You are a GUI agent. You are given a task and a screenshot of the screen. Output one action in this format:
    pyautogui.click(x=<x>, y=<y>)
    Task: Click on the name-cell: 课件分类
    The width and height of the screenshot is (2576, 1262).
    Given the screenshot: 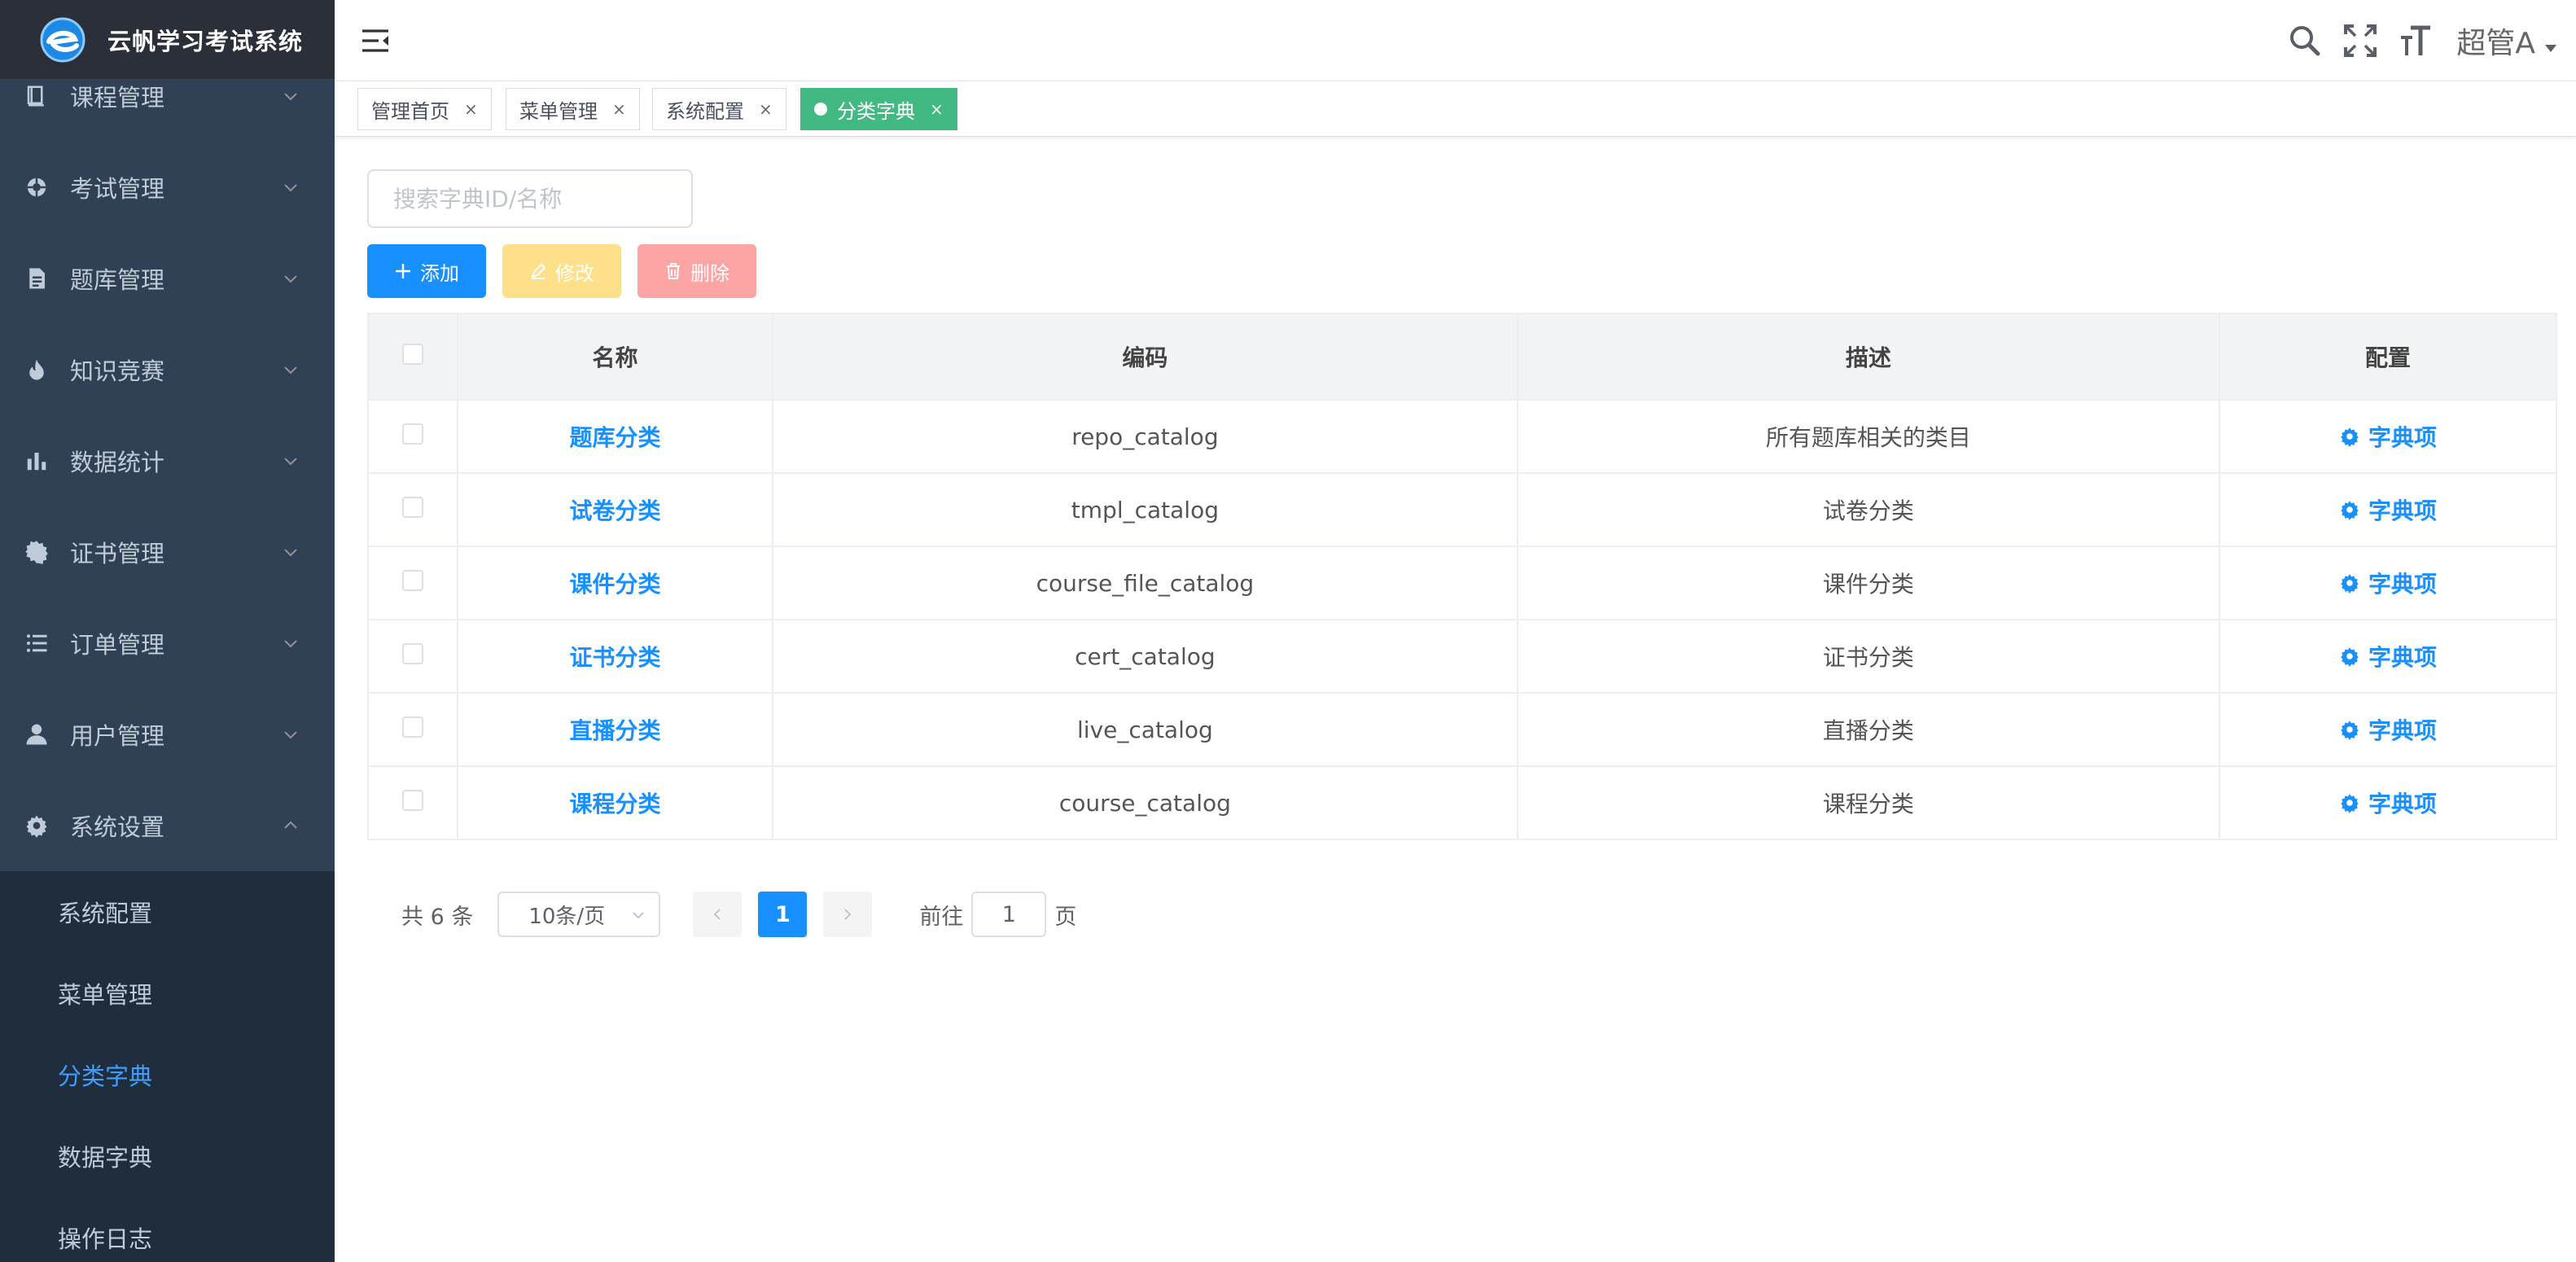 What is the action you would take?
    pyautogui.click(x=615, y=583)
    